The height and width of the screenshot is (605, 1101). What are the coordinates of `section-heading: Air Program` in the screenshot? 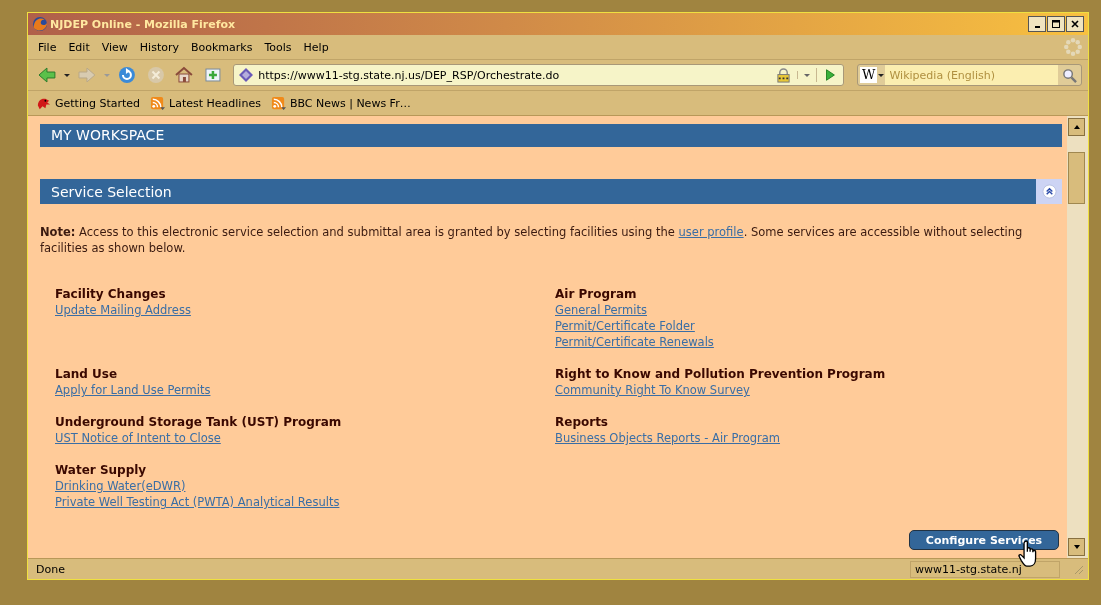 It's located at (596, 294).